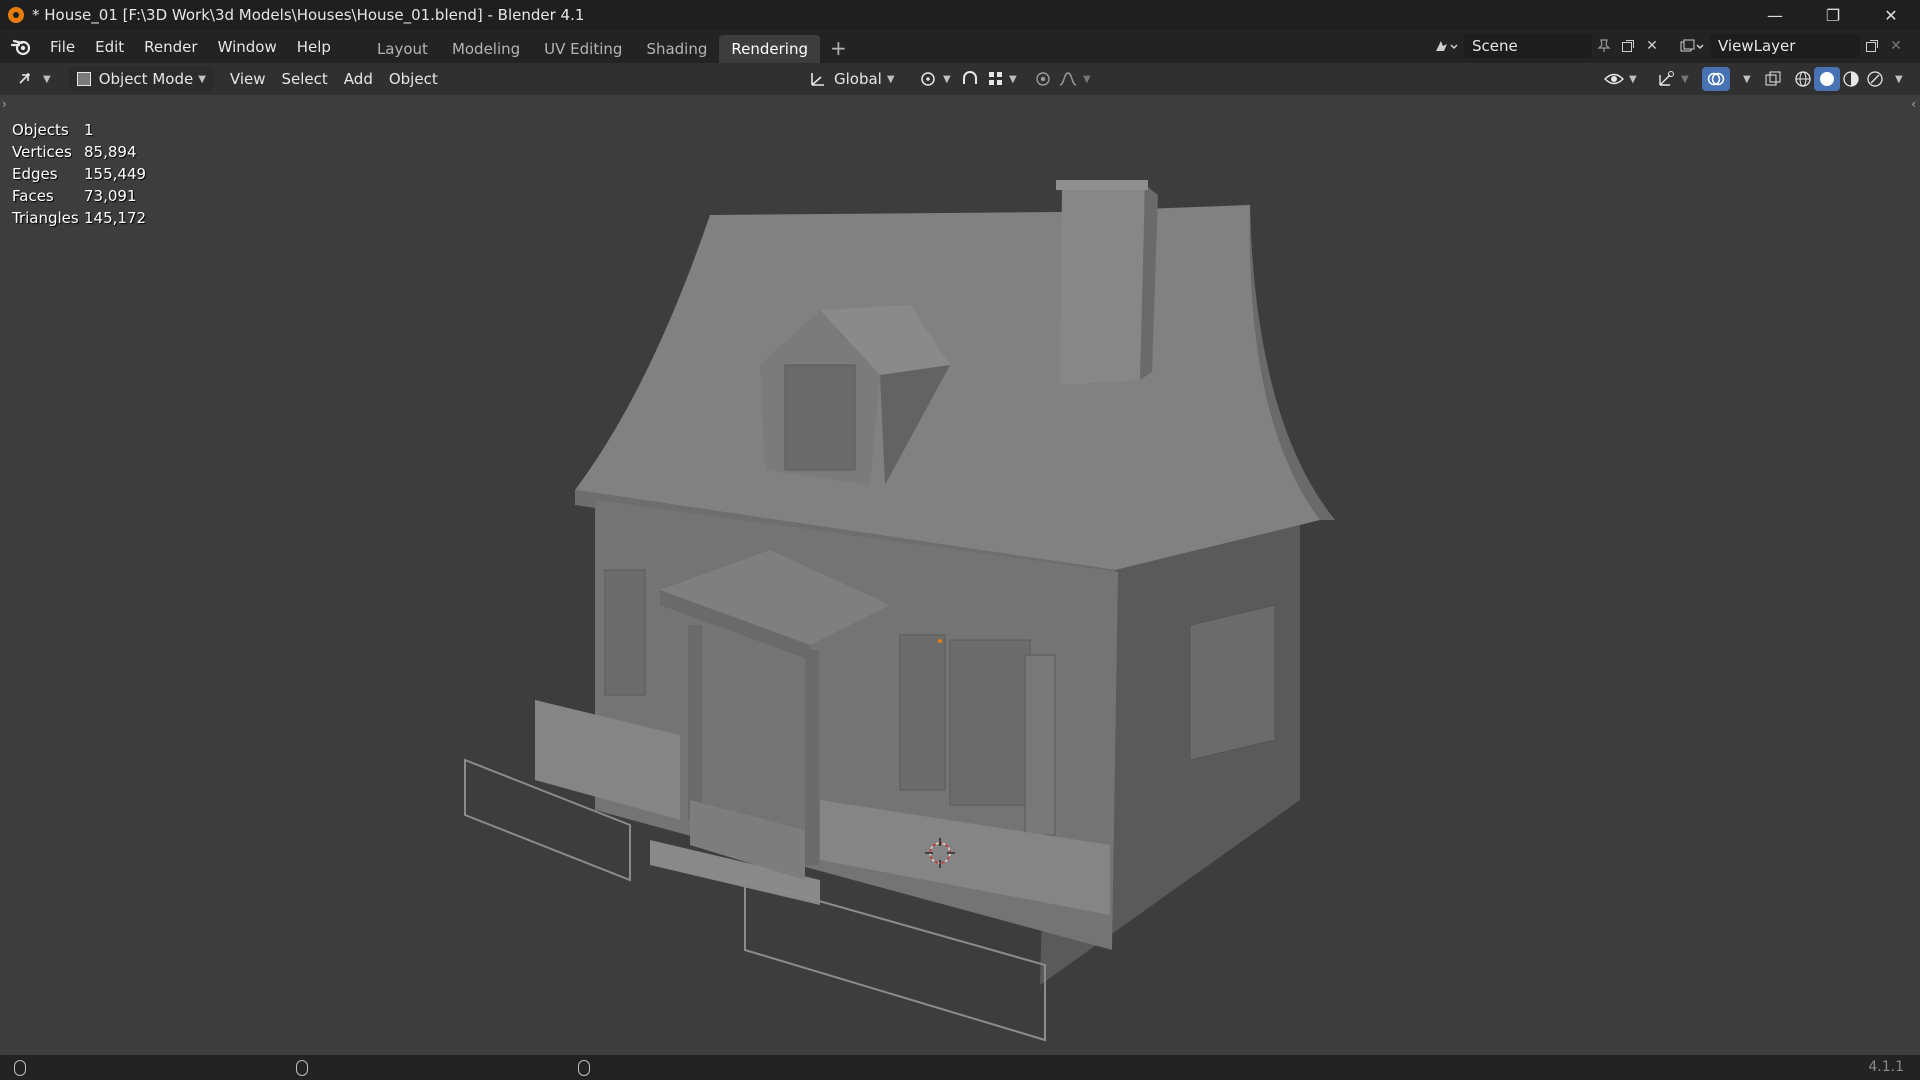  I want to click on snap-icon, so click(970, 77).